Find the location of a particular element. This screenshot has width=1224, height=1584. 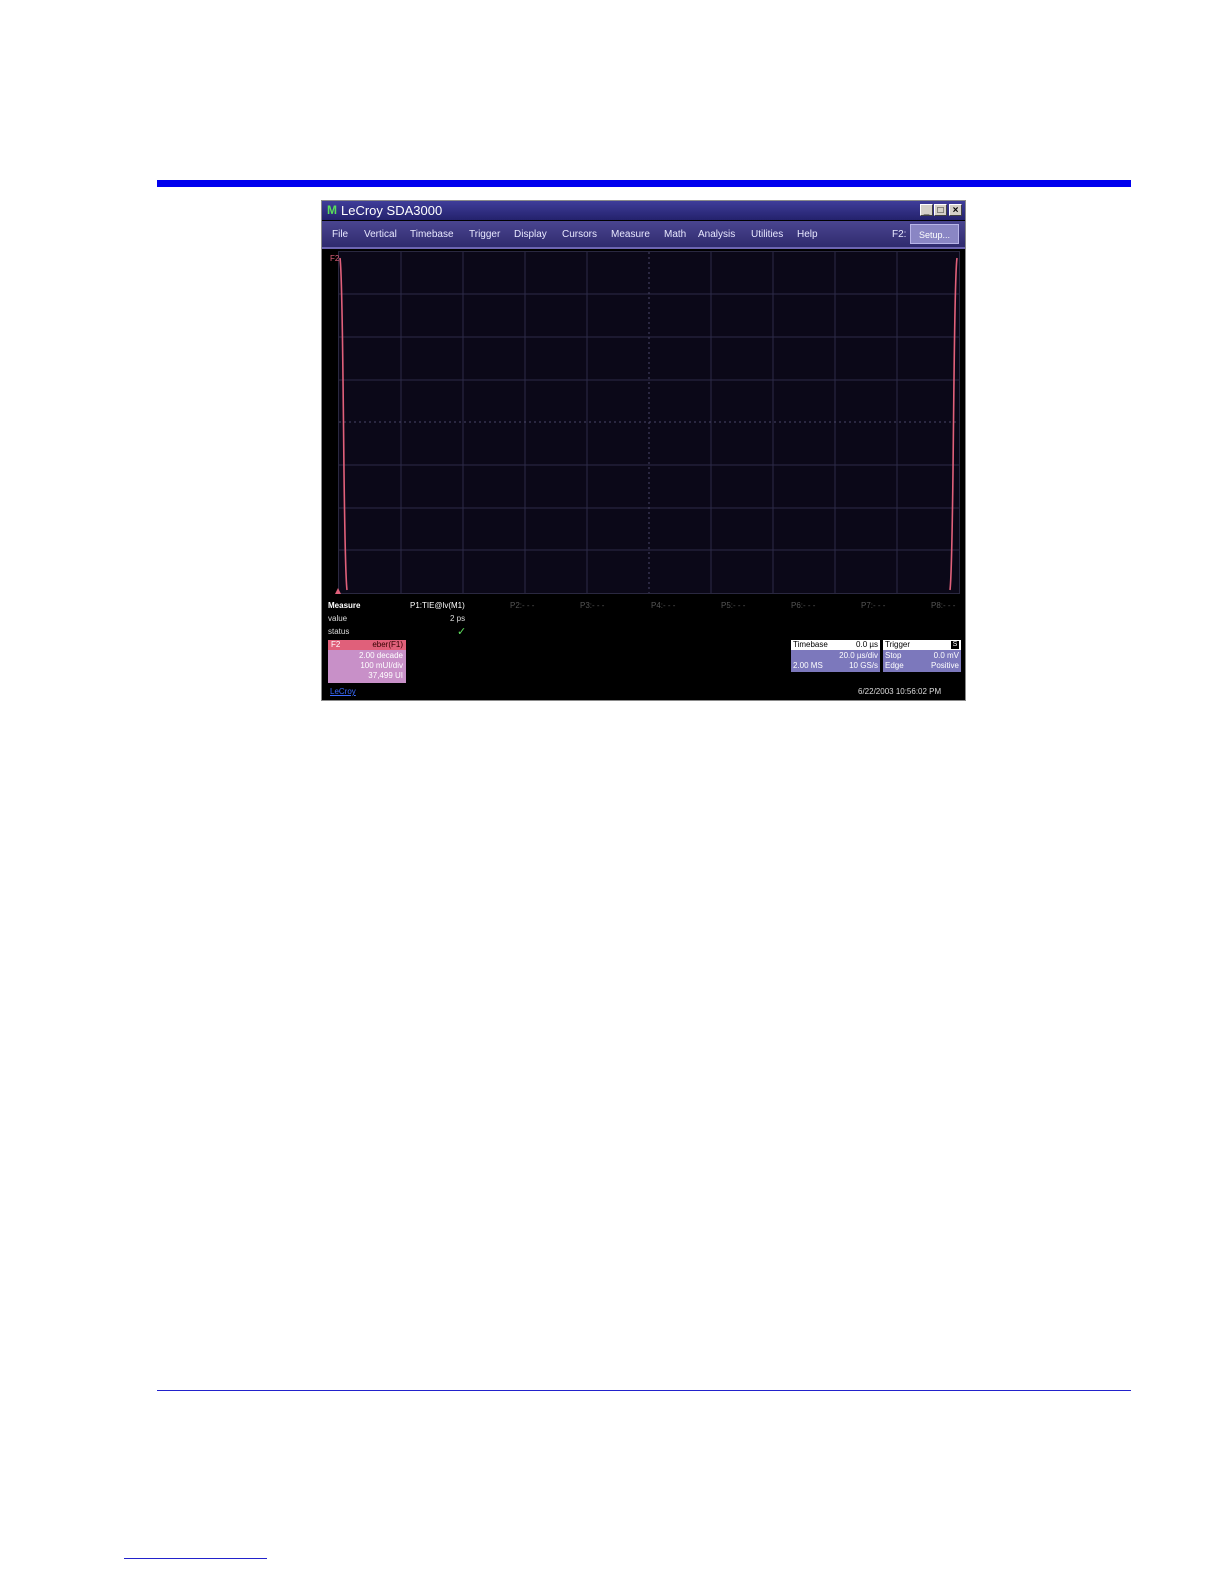

close-button: × is located at coordinates (955, 210).